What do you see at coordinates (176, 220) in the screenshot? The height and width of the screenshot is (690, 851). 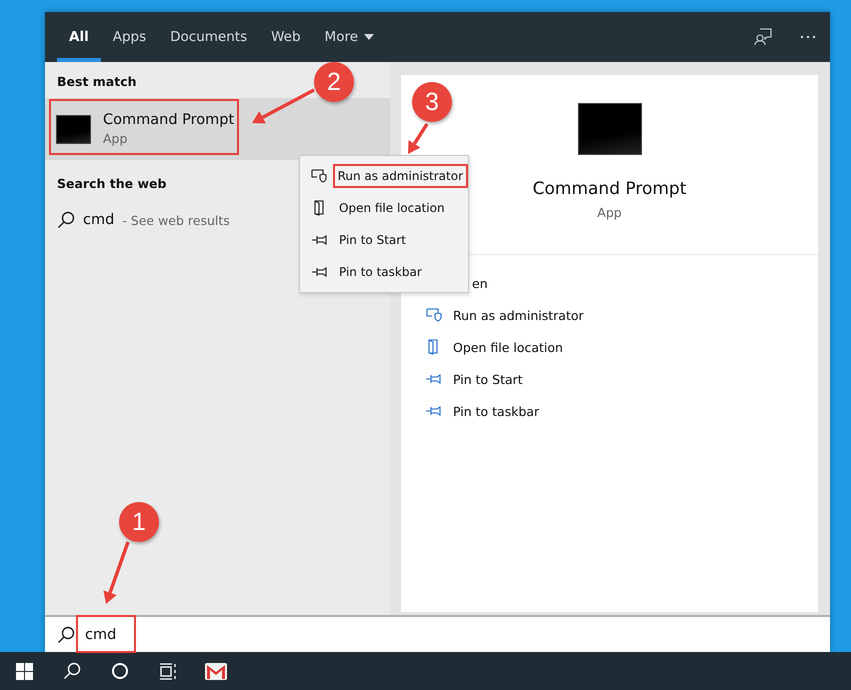 I see `web-results-hint: - See web results` at bounding box center [176, 220].